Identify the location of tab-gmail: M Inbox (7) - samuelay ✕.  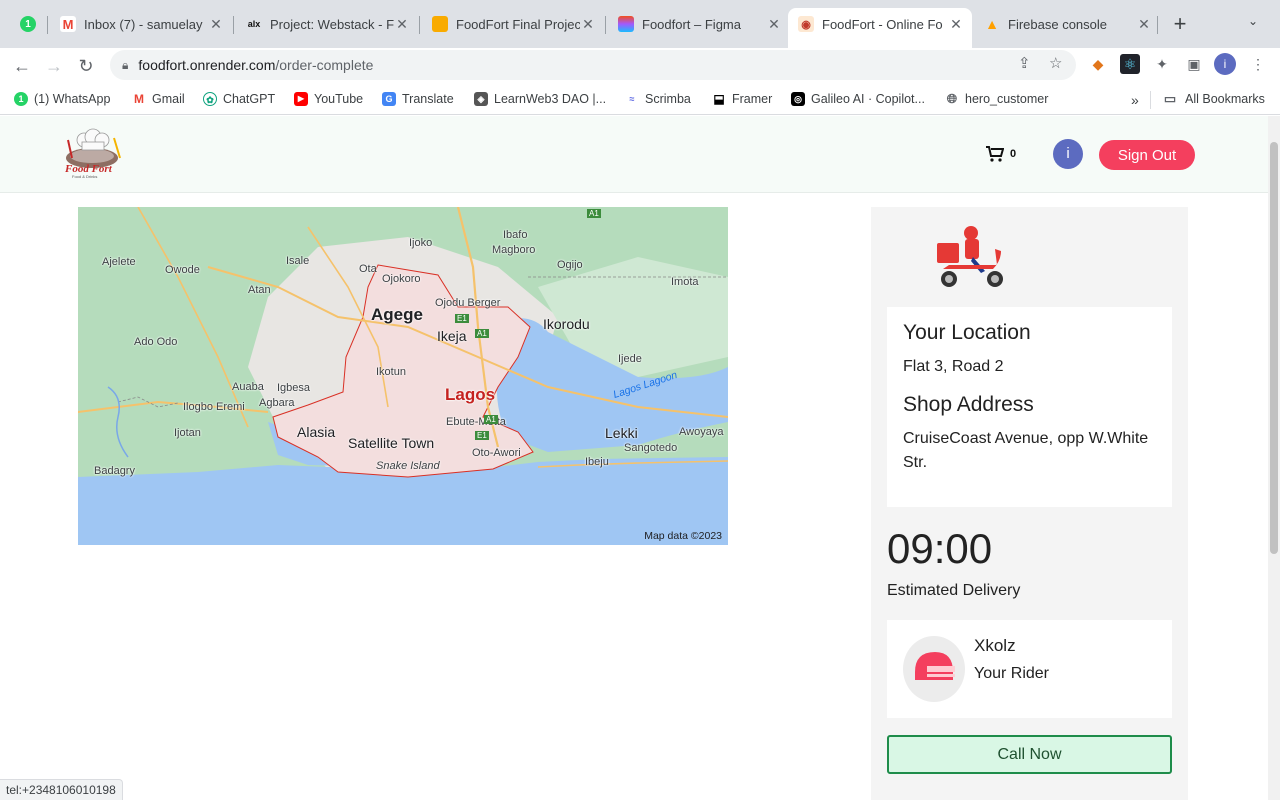
(141, 24).